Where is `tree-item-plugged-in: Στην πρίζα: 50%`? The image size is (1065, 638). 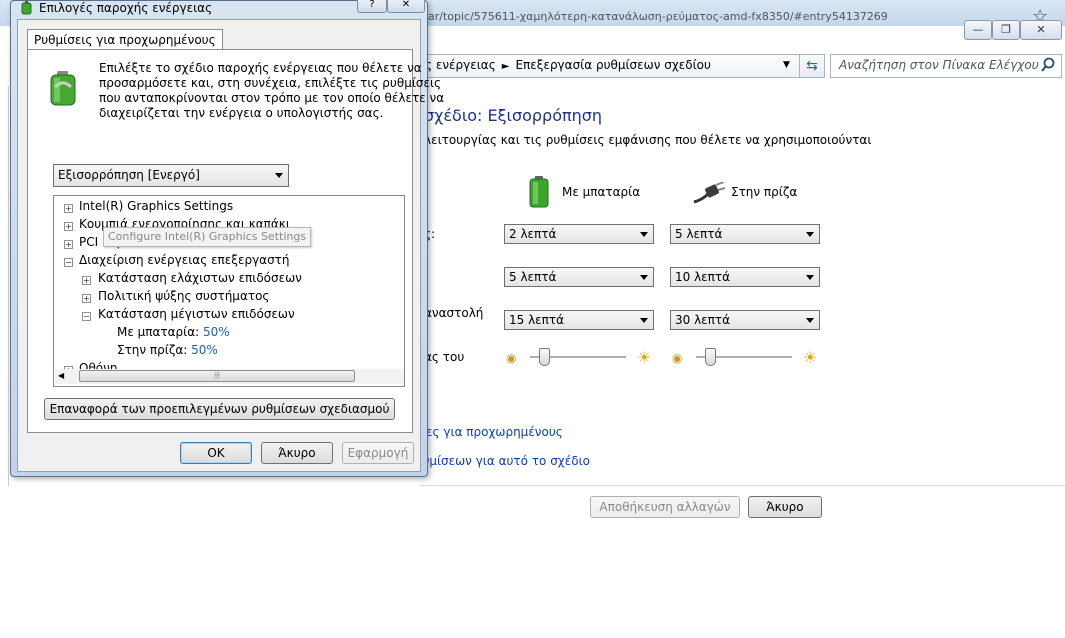
tree-item-plugged-in: Στην πρίζα: 50% is located at coordinates (167, 350).